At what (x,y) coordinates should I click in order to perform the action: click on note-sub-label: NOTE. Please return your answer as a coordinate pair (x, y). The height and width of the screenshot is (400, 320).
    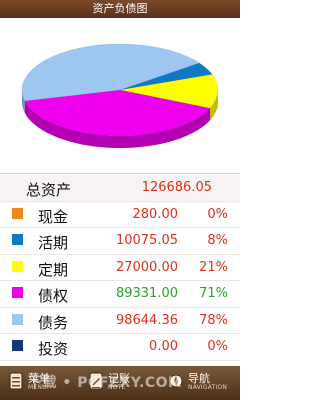
    Looking at the image, I should click on (117, 387).